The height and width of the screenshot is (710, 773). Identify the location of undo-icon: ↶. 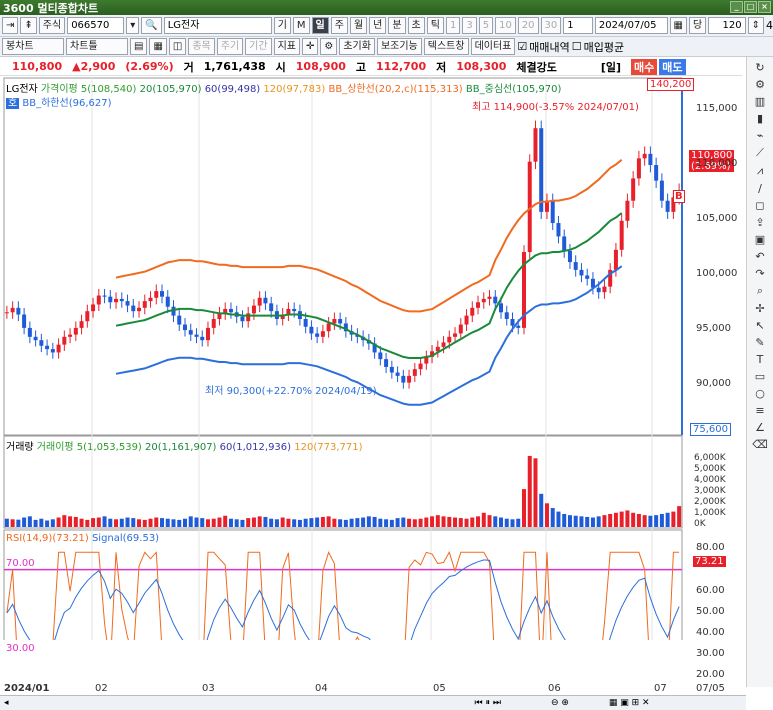
(759, 256).